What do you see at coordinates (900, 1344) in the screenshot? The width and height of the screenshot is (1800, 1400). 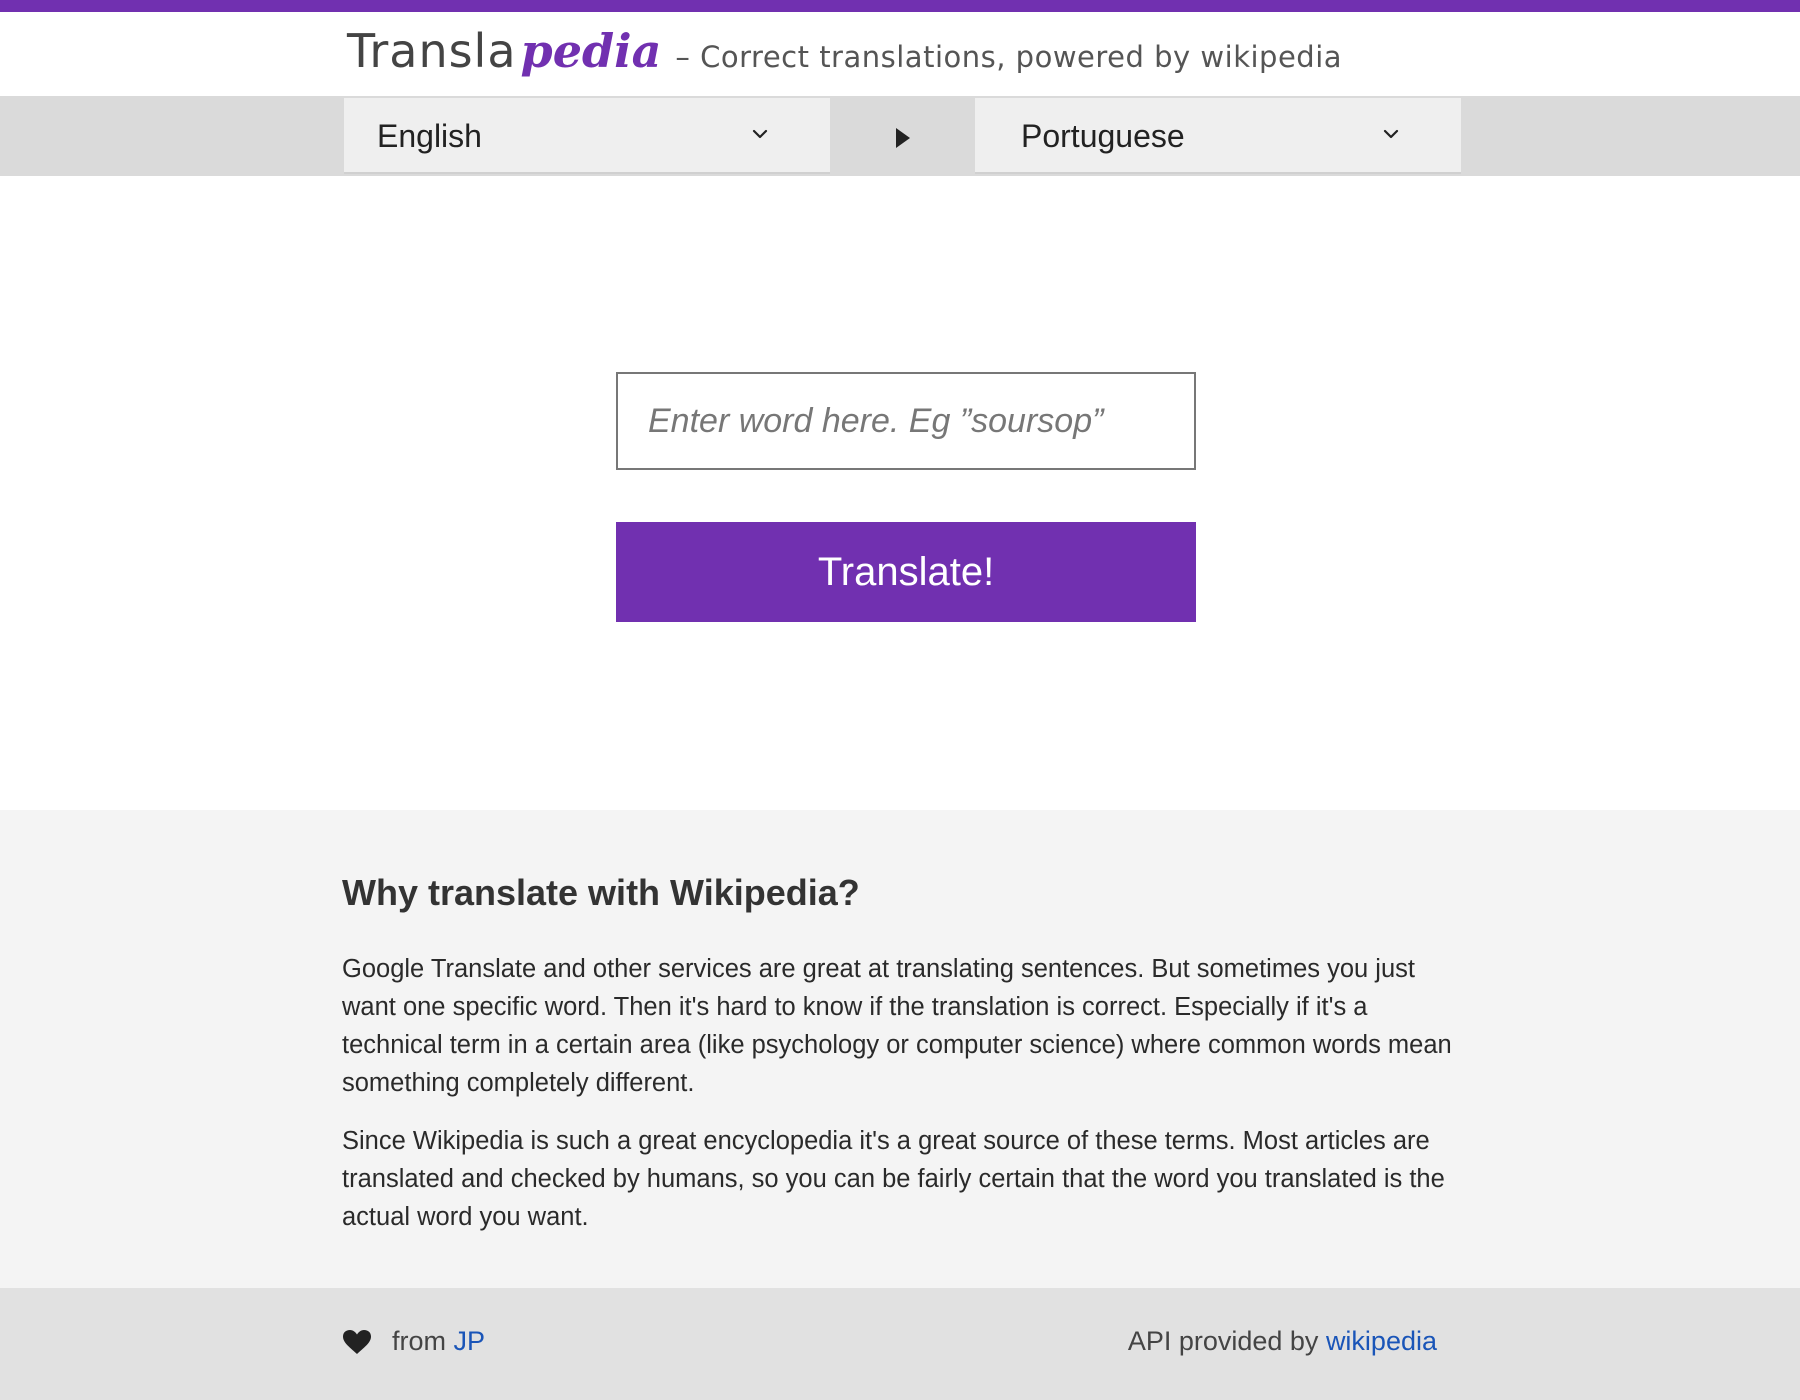 I see `site-footer: from JP API provided by wikipedia` at bounding box center [900, 1344].